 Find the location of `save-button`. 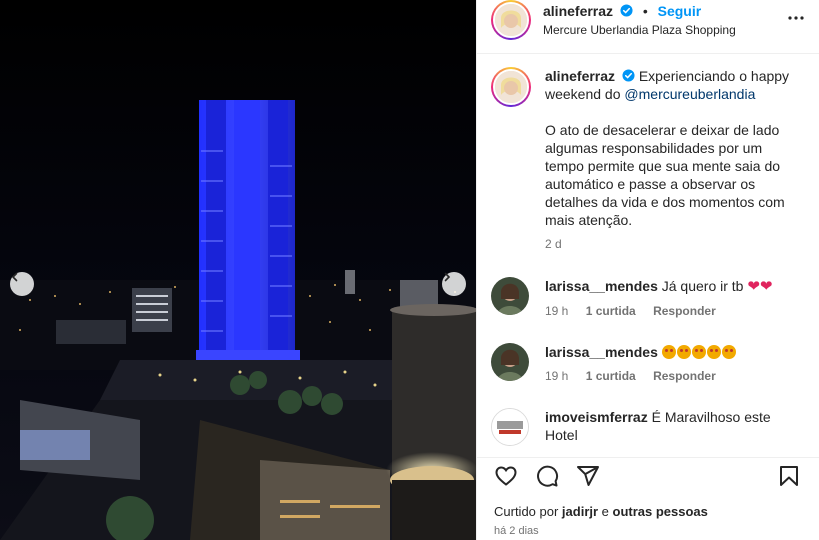

save-button is located at coordinates (789, 477).